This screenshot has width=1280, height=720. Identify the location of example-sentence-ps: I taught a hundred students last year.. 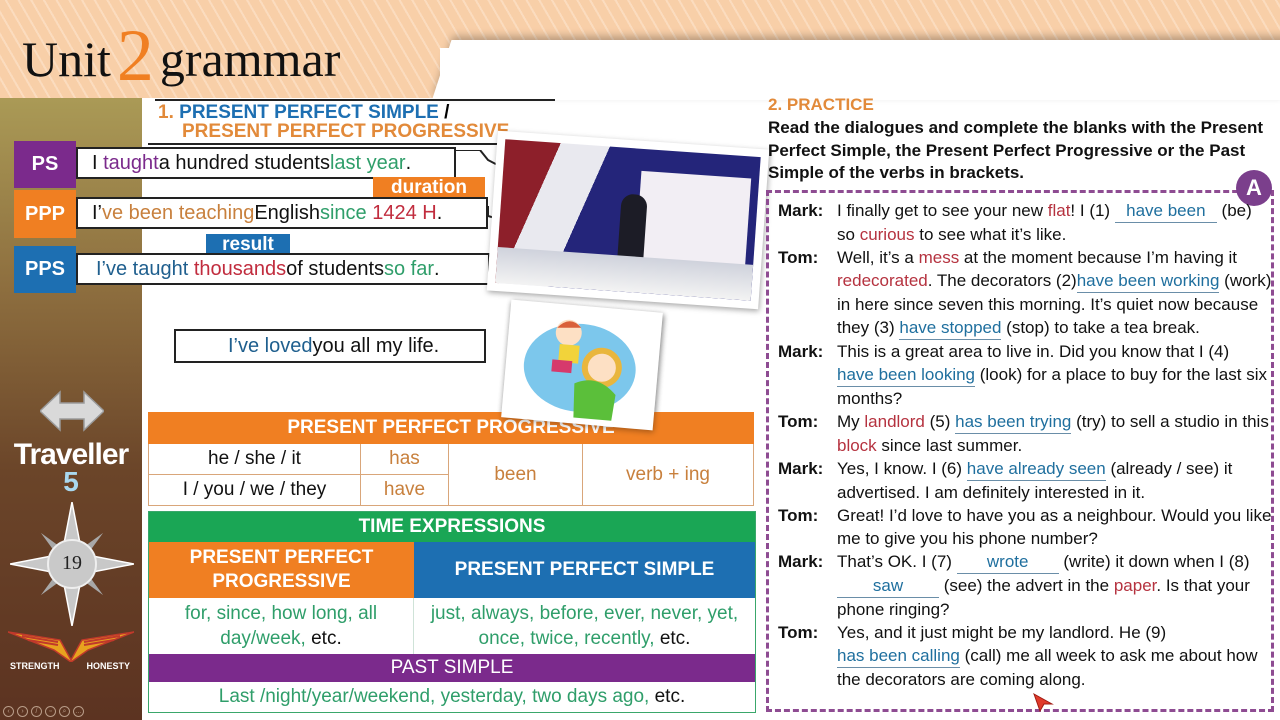
(266, 163).